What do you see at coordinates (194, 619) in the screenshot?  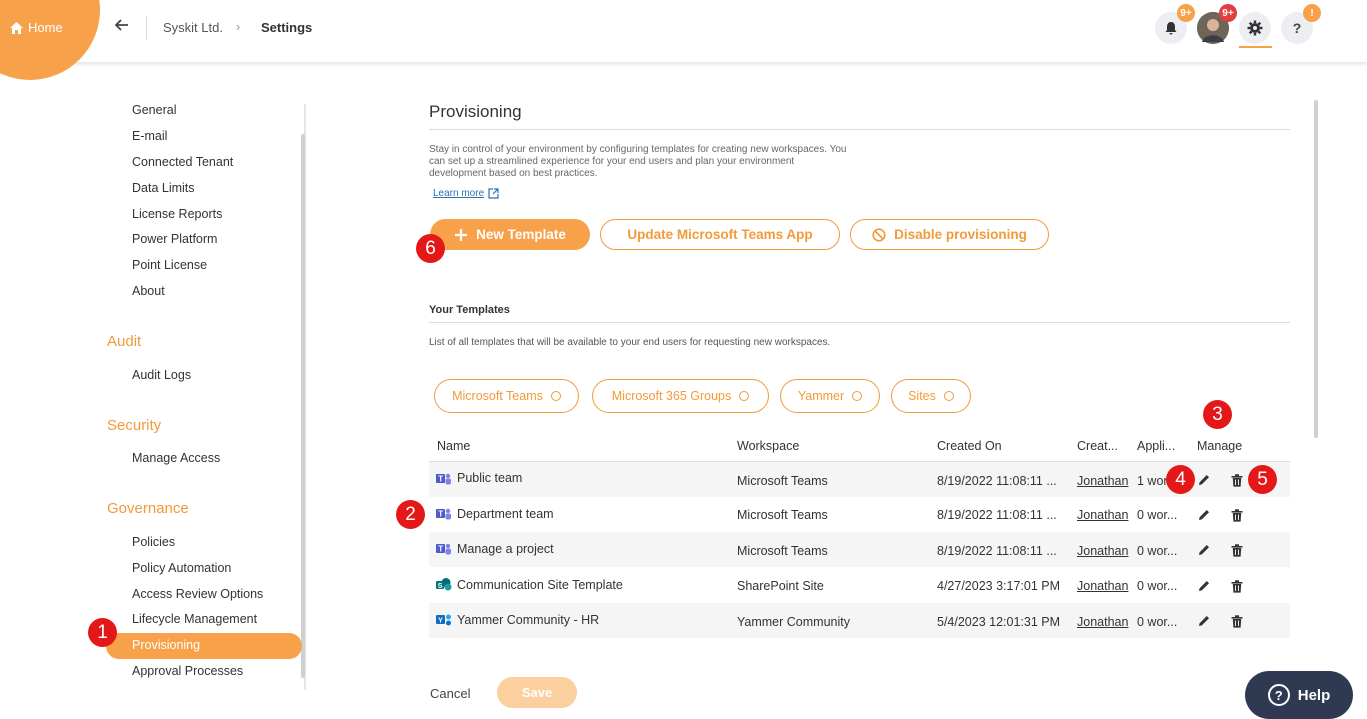 I see `sidebar-item-lifecycle-management: Lifecycle Management` at bounding box center [194, 619].